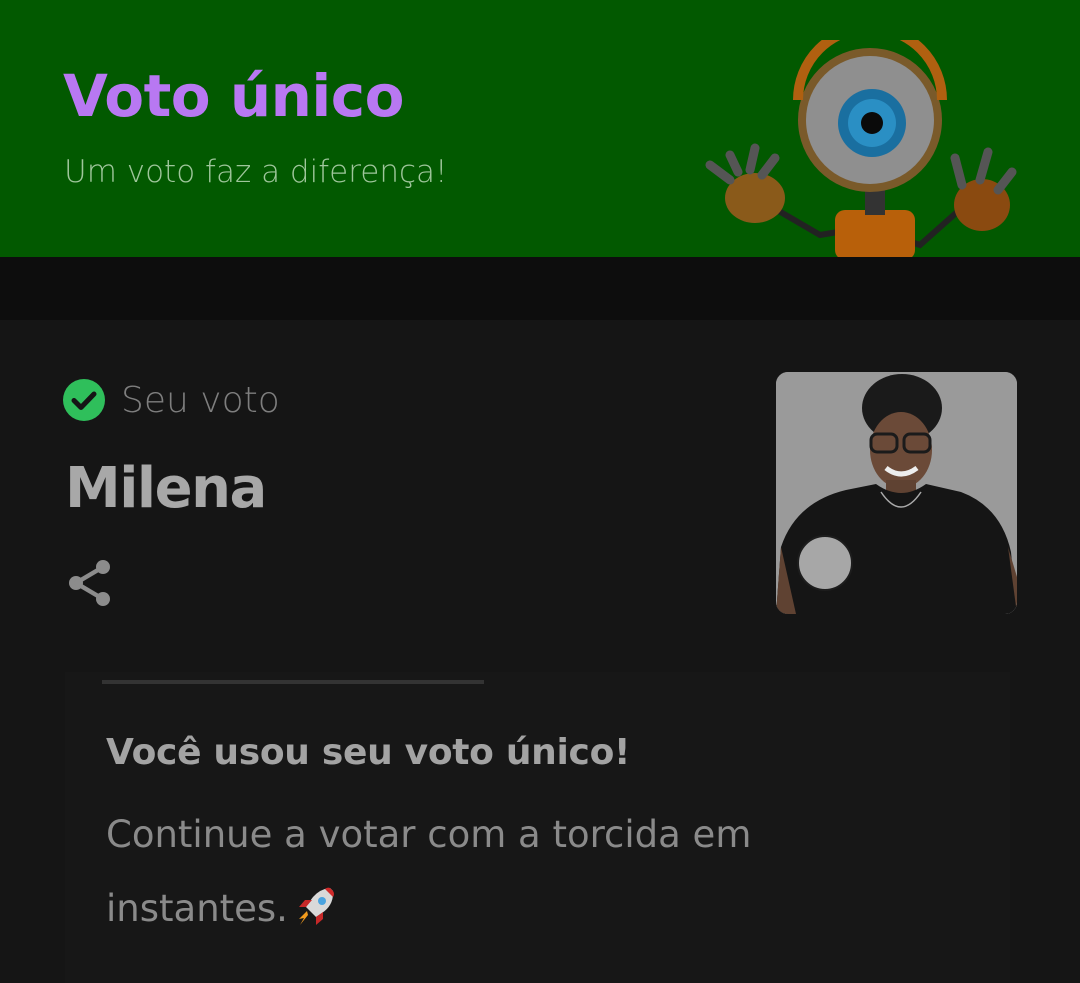 The height and width of the screenshot is (983, 1080). Describe the element at coordinates (861, 148) in the screenshot. I see `eye-mascot-illustration` at that location.